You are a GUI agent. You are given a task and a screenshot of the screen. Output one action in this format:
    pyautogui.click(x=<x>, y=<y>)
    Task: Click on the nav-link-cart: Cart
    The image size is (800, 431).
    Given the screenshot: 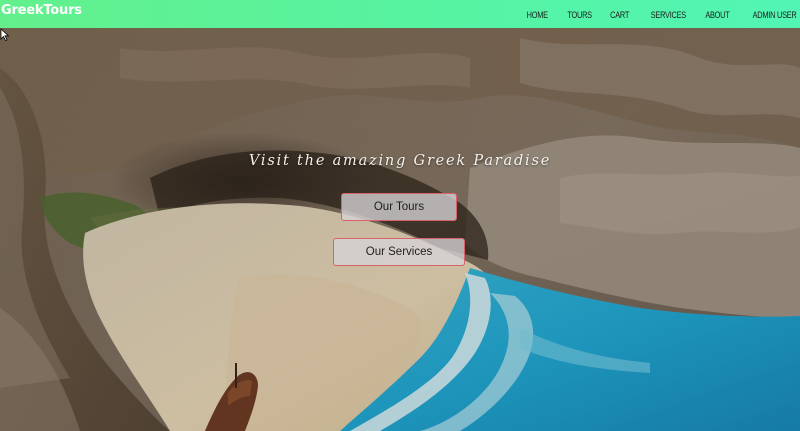 What is the action you would take?
    pyautogui.click(x=619, y=15)
    